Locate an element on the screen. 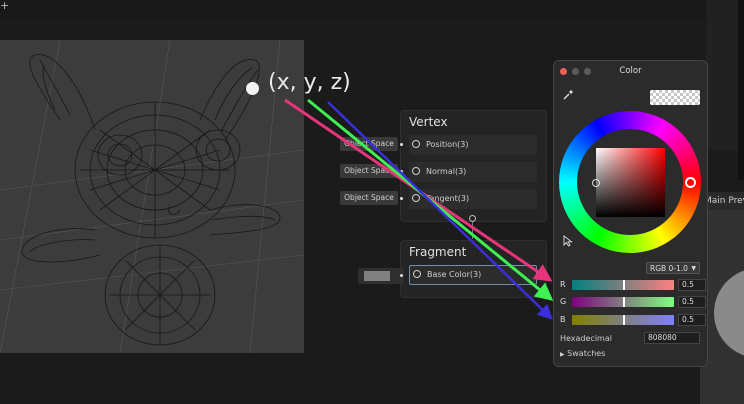 The height and width of the screenshot is (404, 744). g-value-field: 0.5 is located at coordinates (692, 302).